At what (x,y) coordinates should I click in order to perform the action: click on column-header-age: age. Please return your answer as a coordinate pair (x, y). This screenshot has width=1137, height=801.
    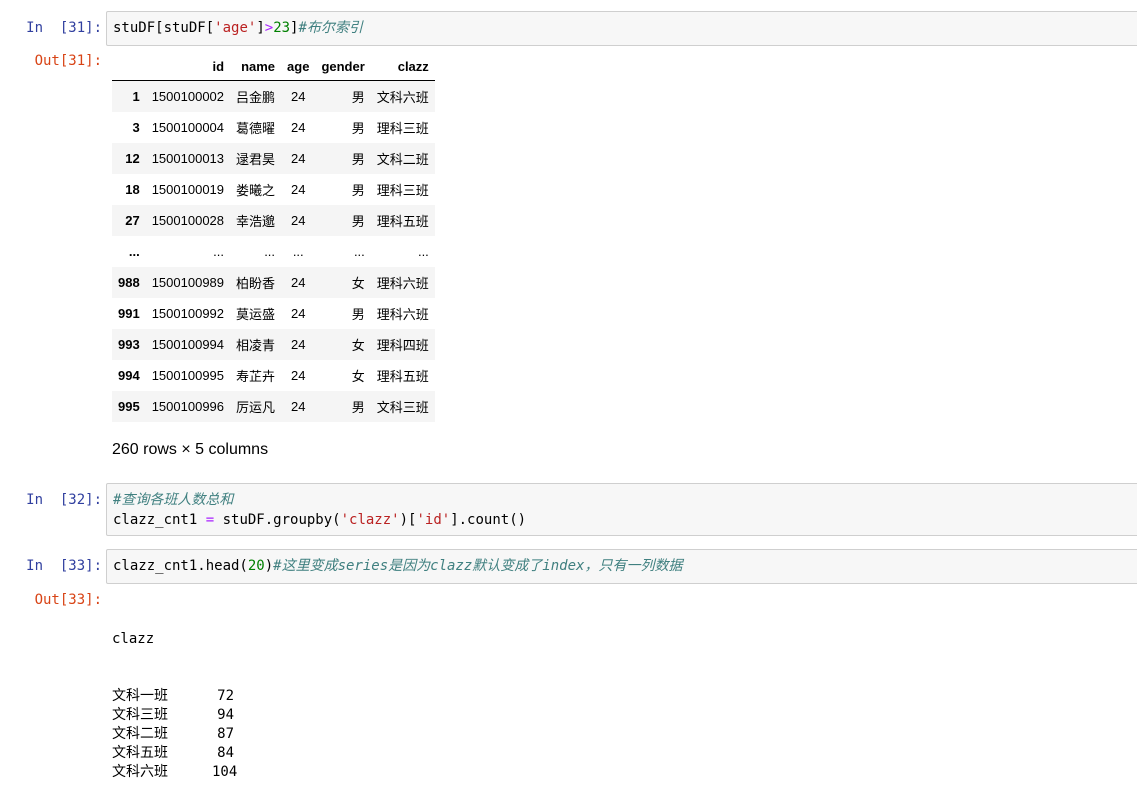
    Looking at the image, I should click on (298, 66).